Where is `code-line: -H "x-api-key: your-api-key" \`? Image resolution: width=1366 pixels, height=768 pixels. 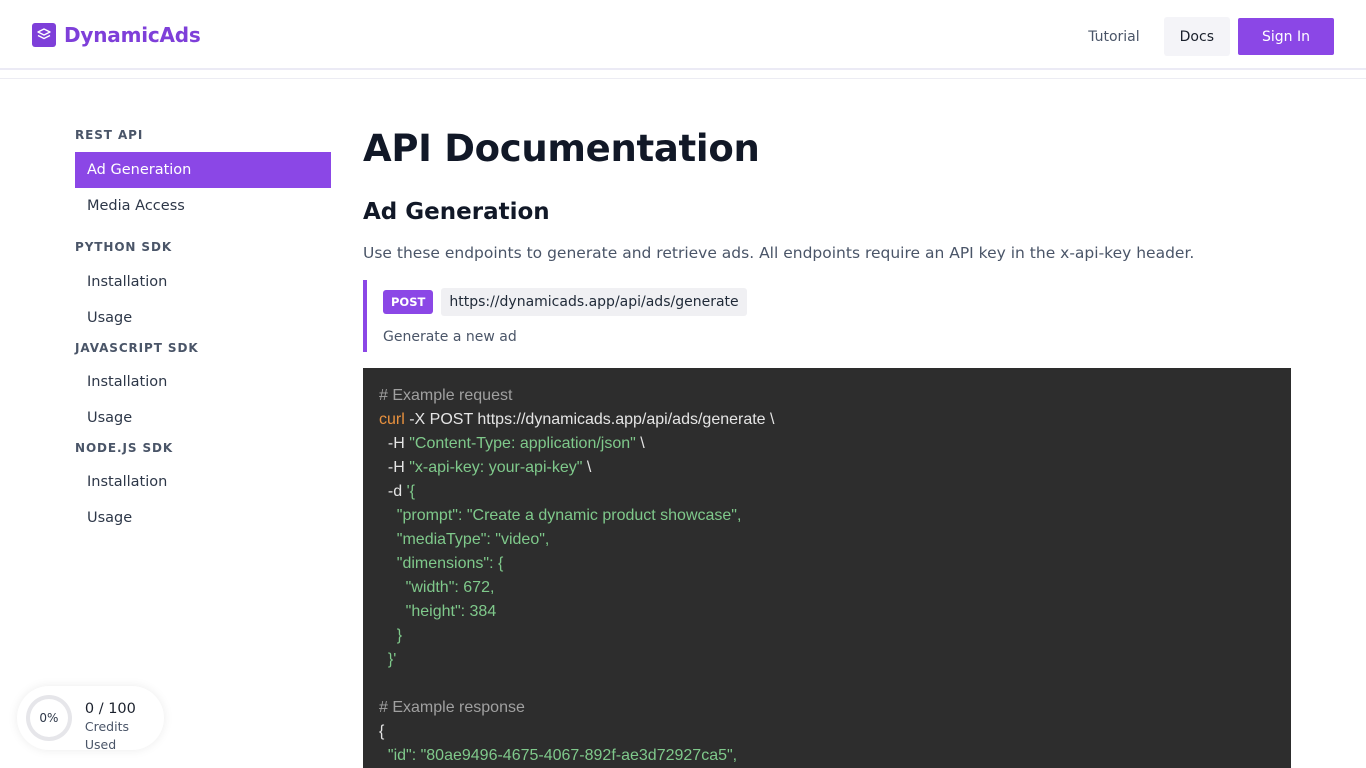 code-line: -H "x-api-key: your-api-key" \ is located at coordinates (827, 468).